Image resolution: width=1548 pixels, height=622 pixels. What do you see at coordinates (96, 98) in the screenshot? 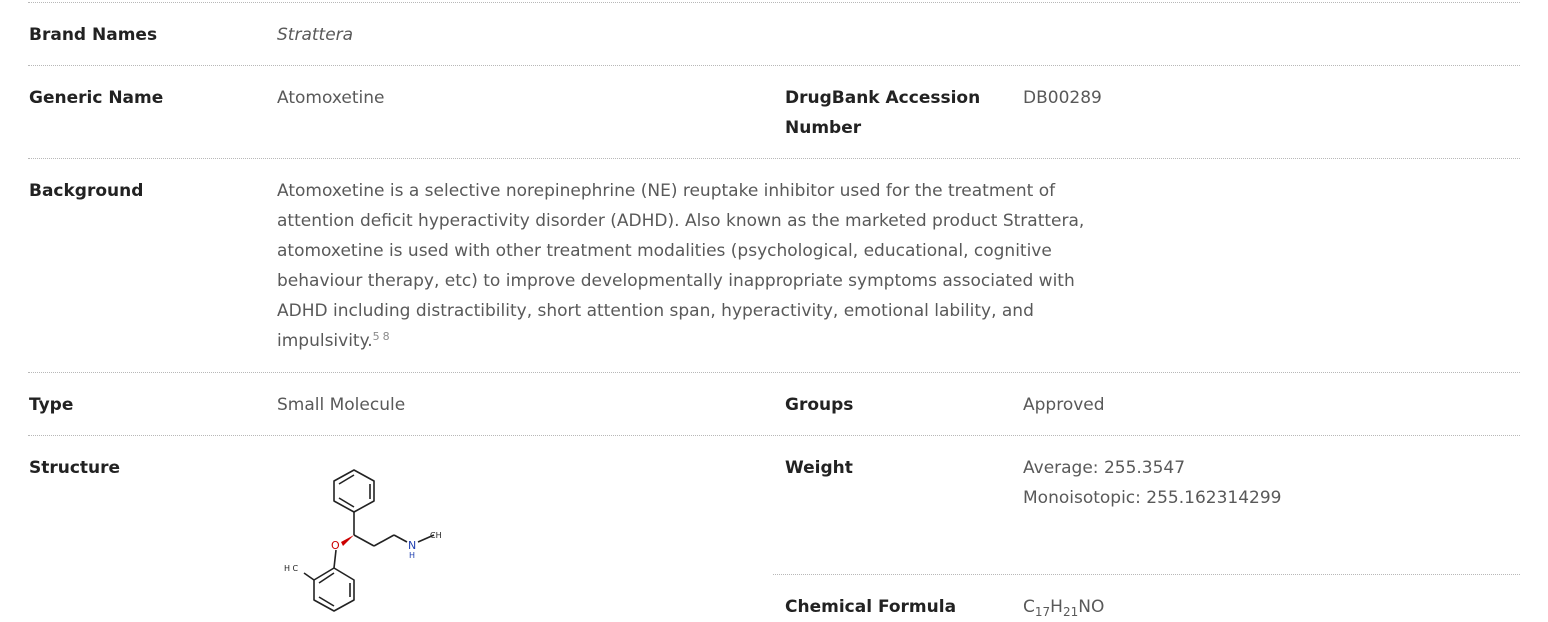
I see `generic-name-label: Generic Name` at bounding box center [96, 98].